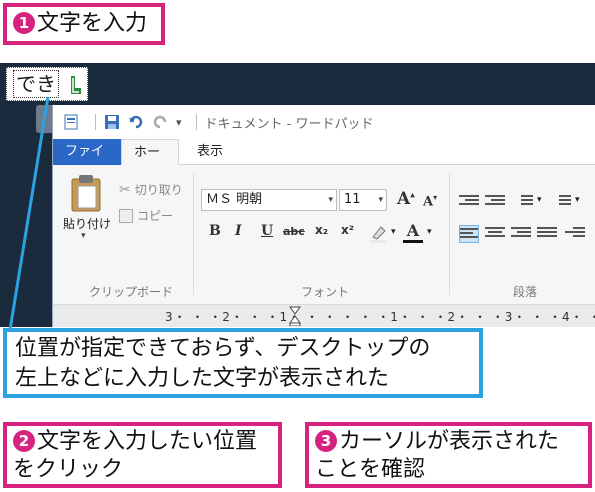 This screenshot has width=595, height=492. Describe the element at coordinates (429, 232) in the screenshot. I see `font-color-dropdown-icon: ▾` at that location.